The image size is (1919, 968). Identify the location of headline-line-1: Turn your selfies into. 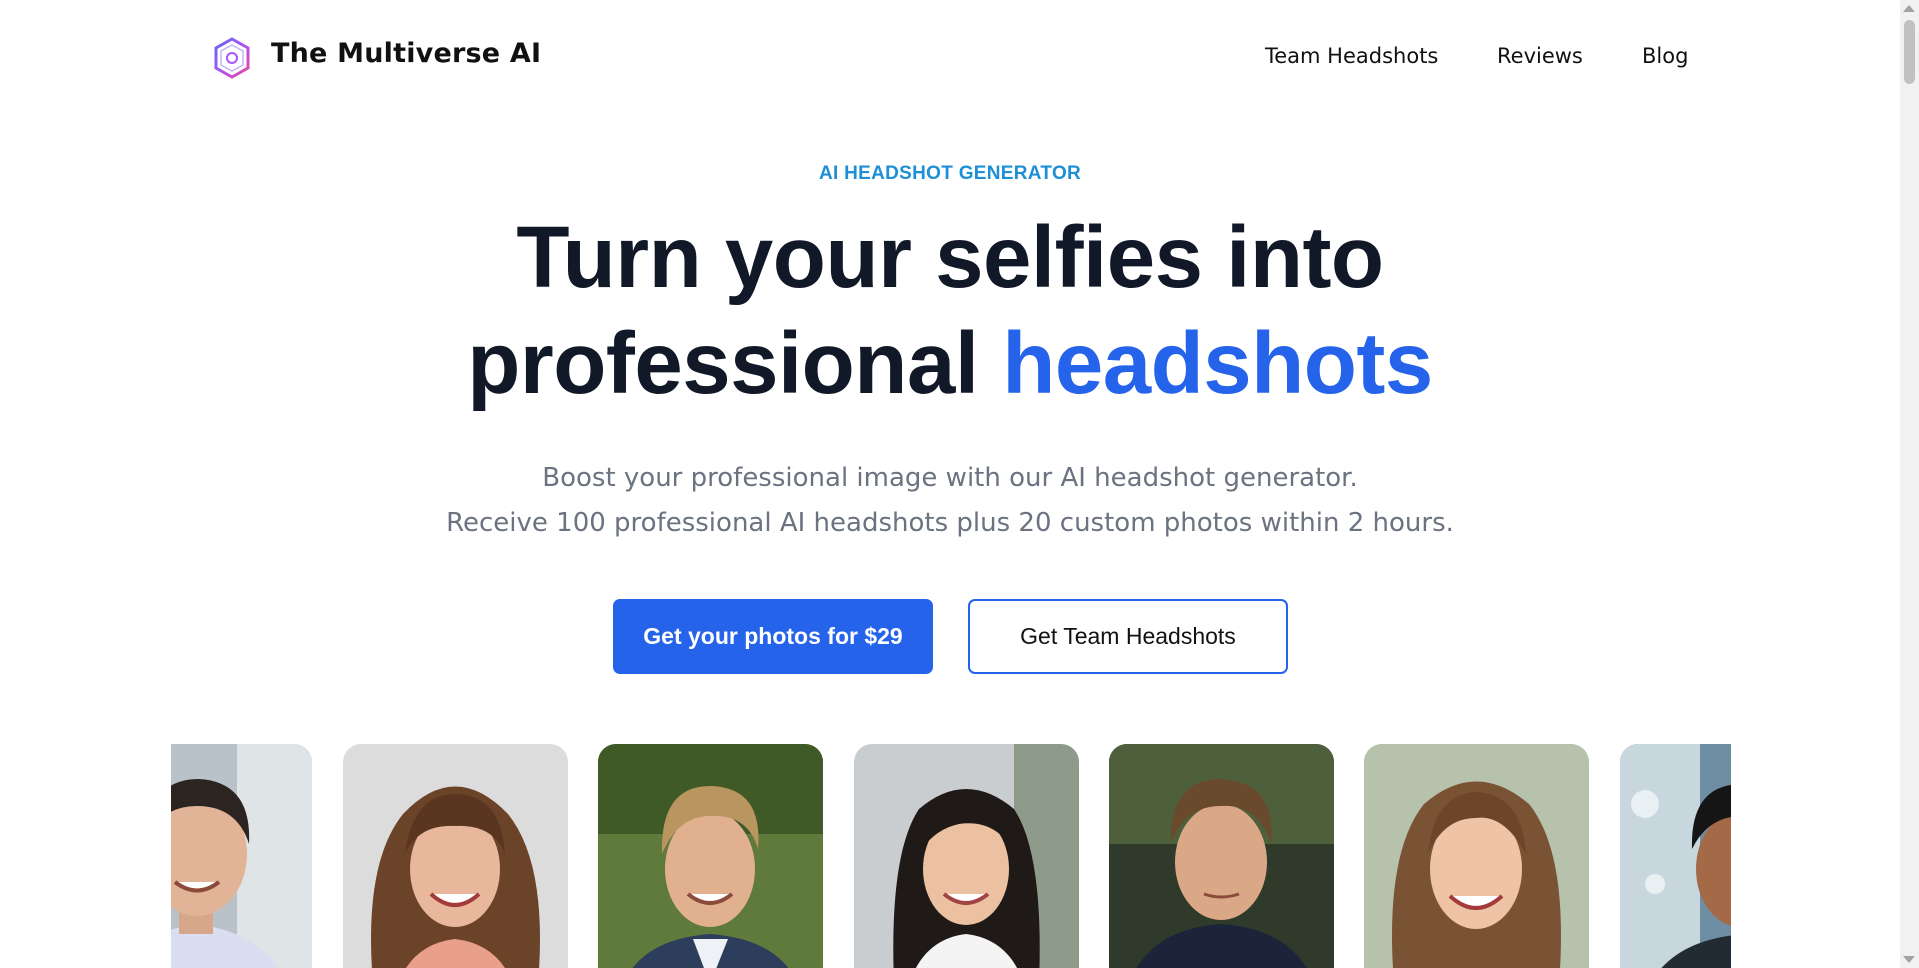
(950, 257).